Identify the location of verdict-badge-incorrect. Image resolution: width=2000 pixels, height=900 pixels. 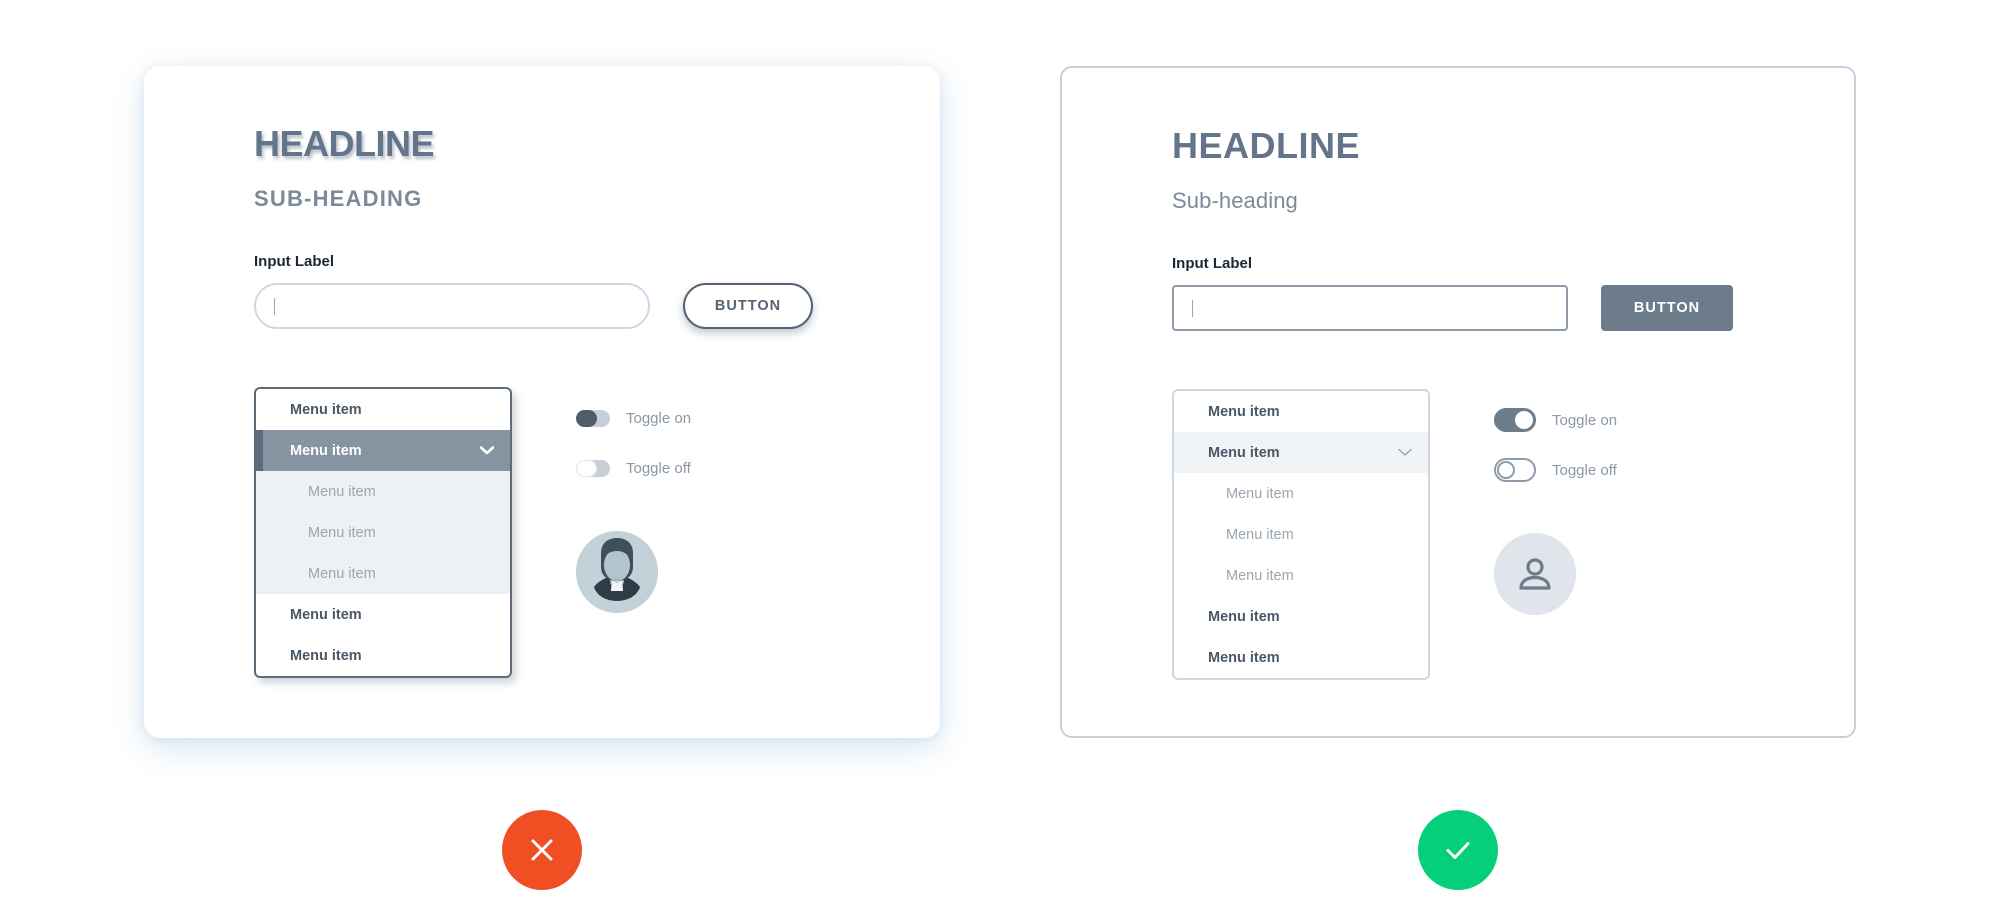
(542, 850).